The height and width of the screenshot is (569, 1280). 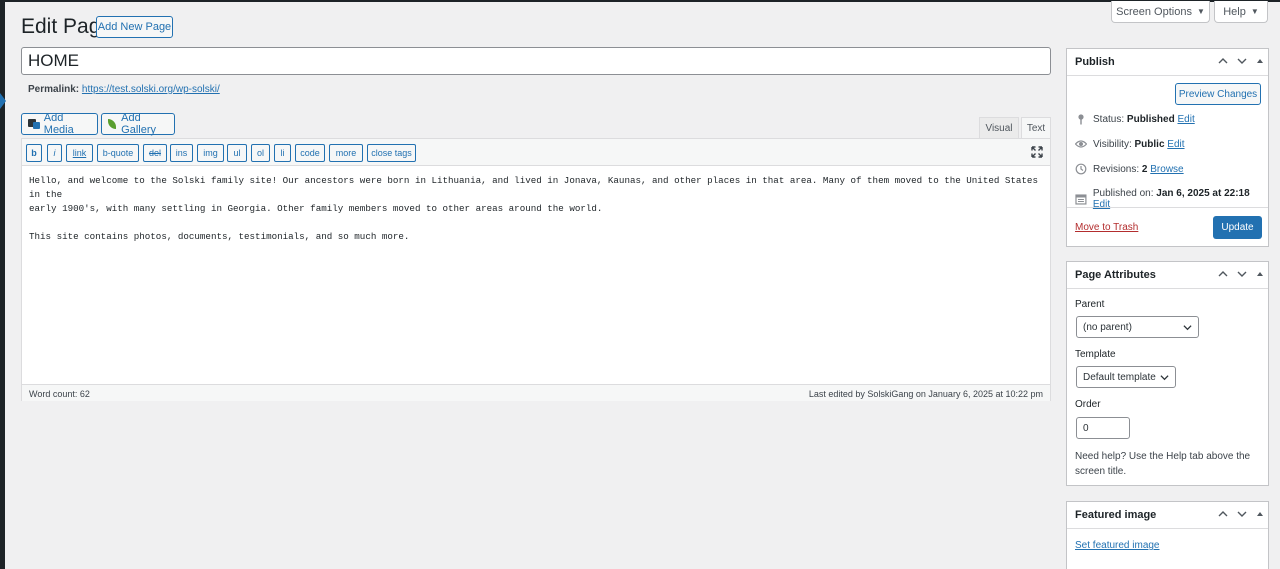 What do you see at coordinates (34, 153) in the screenshot?
I see `qt-bold-button: b` at bounding box center [34, 153].